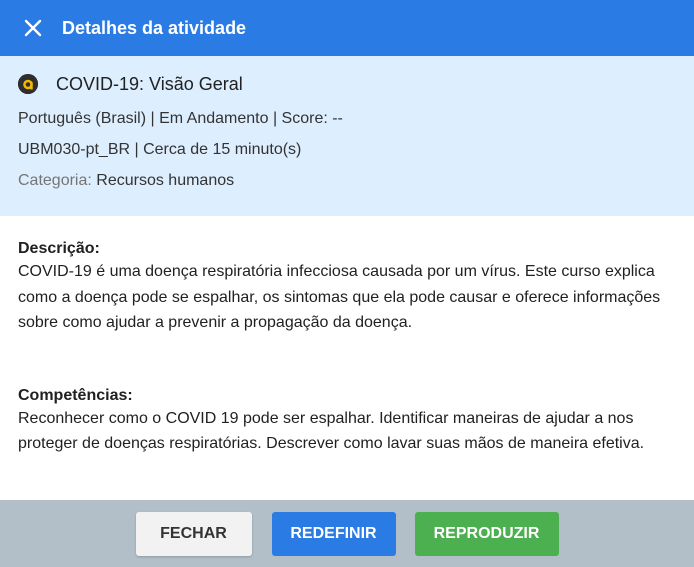 Image resolution: width=694 pixels, height=567 pixels. I want to click on dialog-header: Detalhes da atividade, so click(347, 28).